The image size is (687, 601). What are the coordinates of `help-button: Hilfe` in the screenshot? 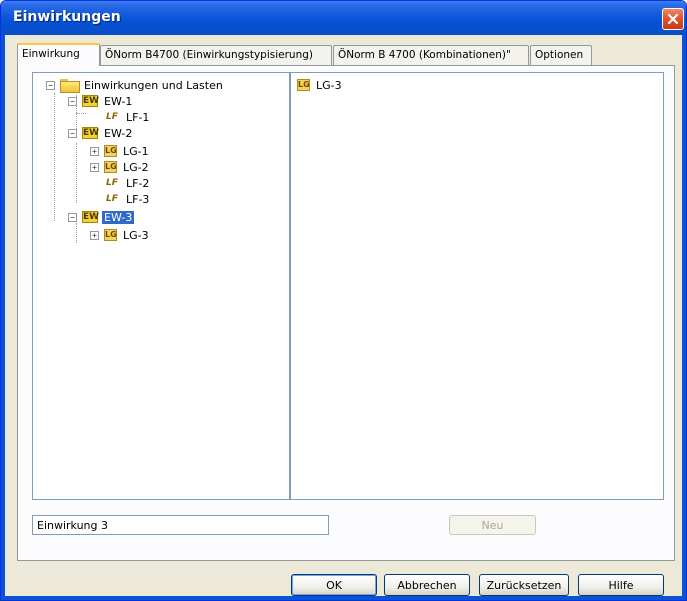 It's located at (621, 585).